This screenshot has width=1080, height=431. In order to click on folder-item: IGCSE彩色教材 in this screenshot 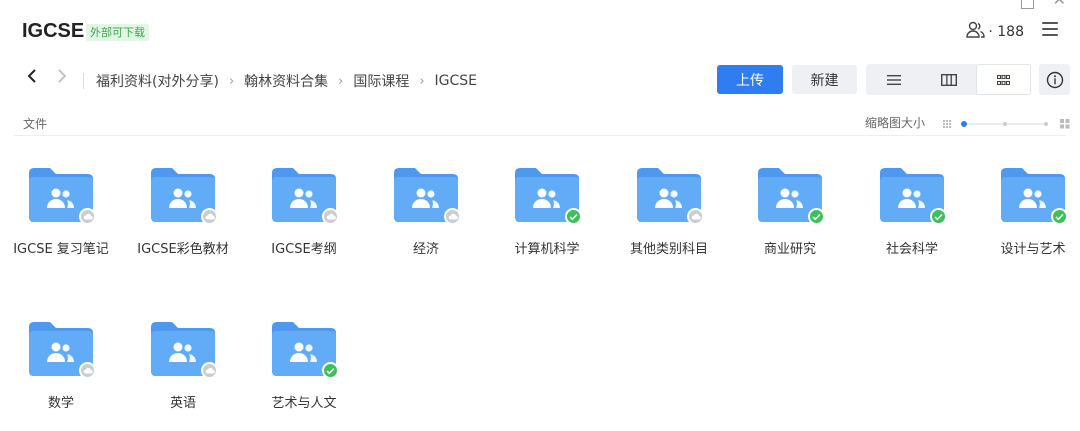, I will do `click(183, 213)`.